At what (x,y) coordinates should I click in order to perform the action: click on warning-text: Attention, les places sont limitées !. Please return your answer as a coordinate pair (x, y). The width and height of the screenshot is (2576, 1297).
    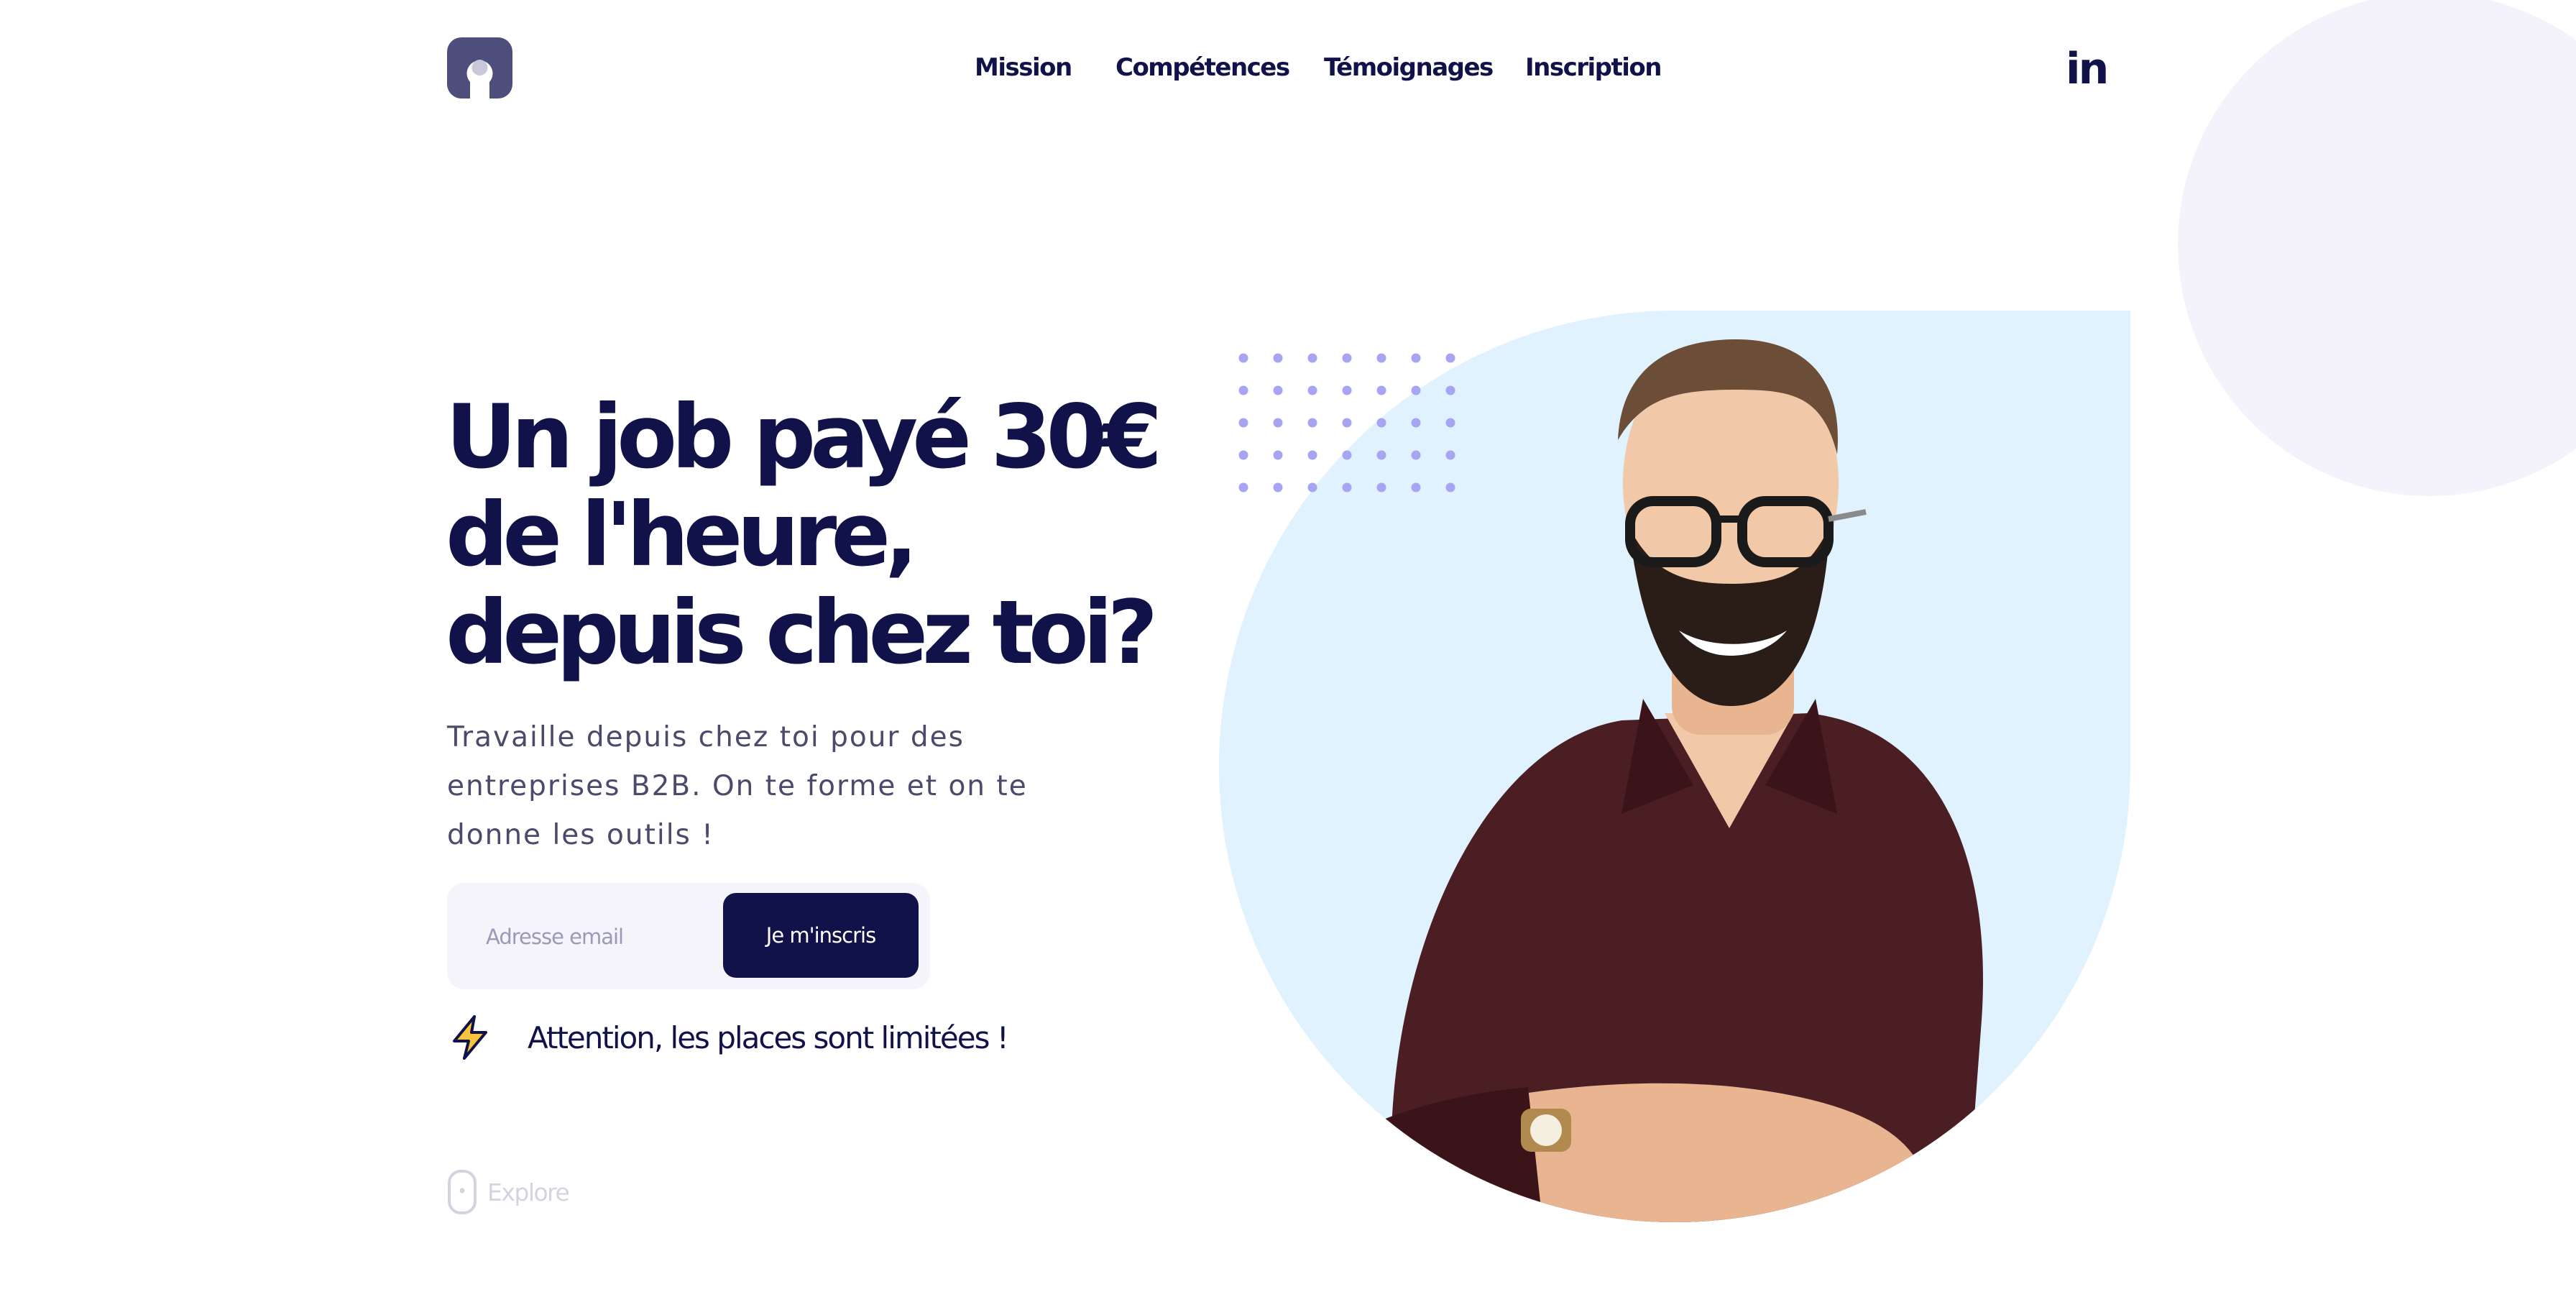
    Looking at the image, I should click on (768, 1037).